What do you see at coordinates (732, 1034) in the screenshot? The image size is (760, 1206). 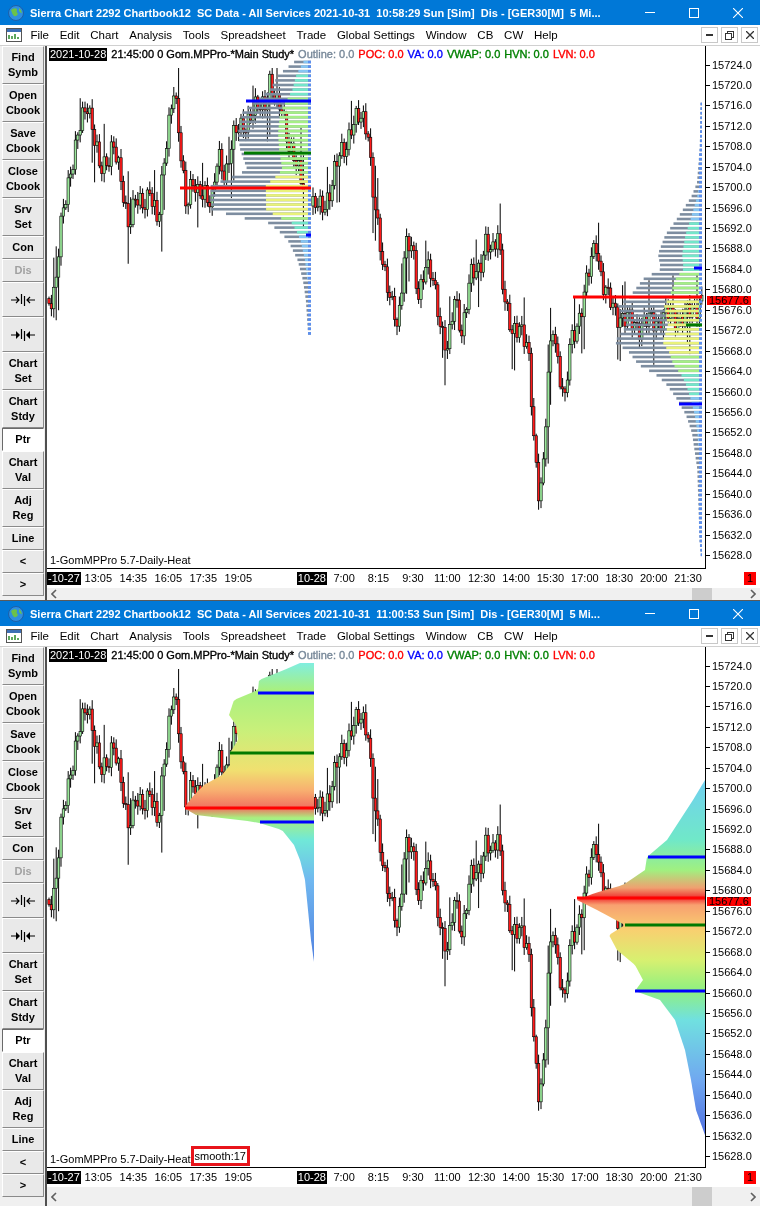 I see `price-label: 15652.0` at bounding box center [732, 1034].